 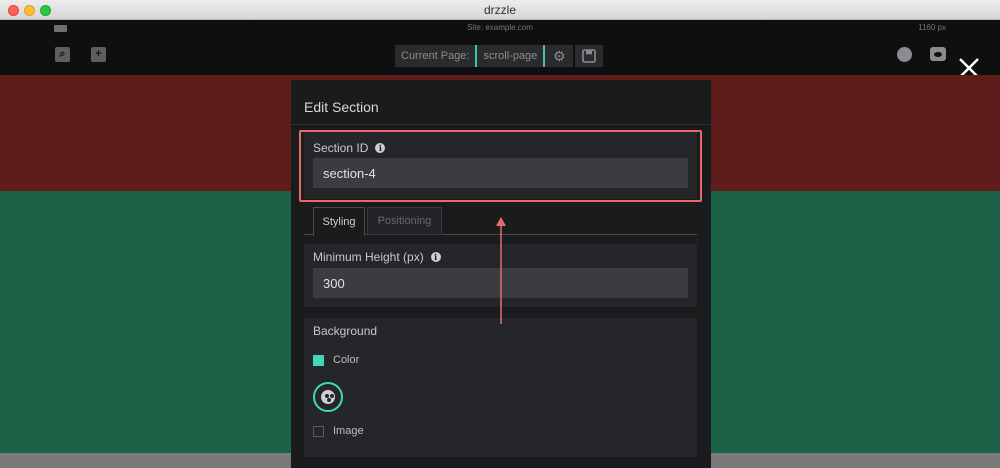 What do you see at coordinates (339, 221) in the screenshot?
I see `tab-styling: Styling` at bounding box center [339, 221].